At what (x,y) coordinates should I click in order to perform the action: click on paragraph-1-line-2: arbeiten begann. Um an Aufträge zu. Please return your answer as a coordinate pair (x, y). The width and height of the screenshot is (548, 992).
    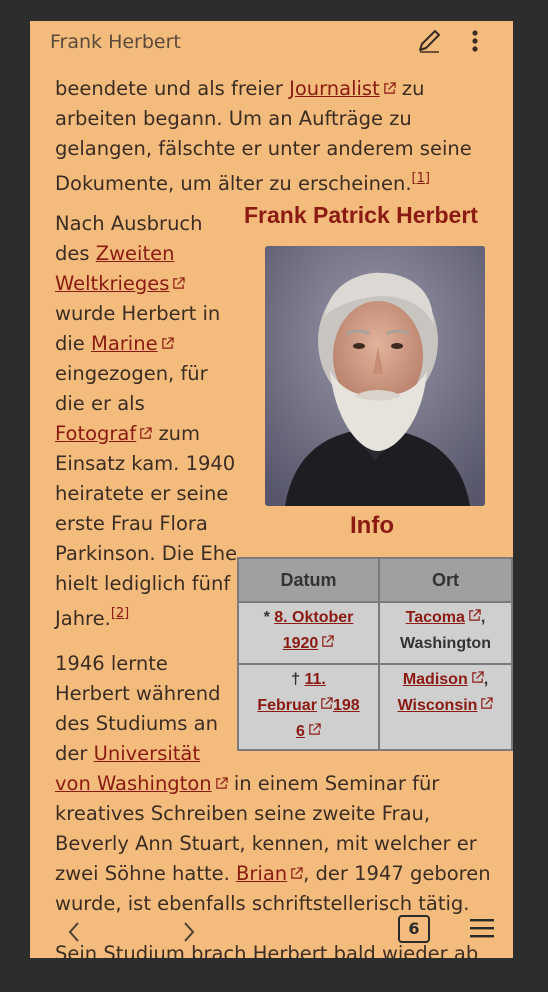
    Looking at the image, I should click on (233, 118).